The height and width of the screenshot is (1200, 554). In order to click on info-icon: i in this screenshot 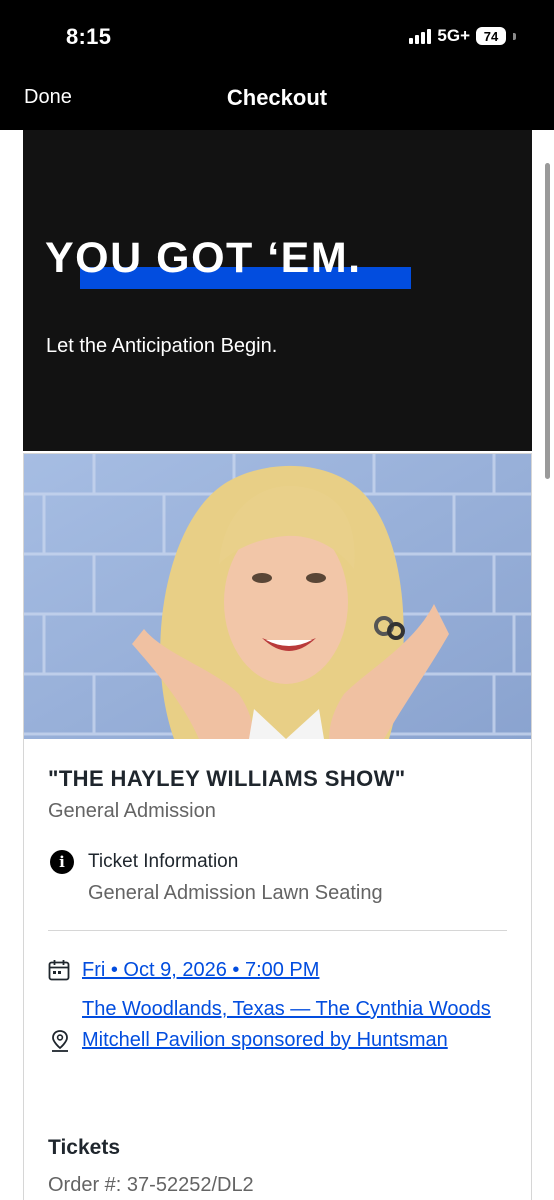, I will do `click(62, 862)`.